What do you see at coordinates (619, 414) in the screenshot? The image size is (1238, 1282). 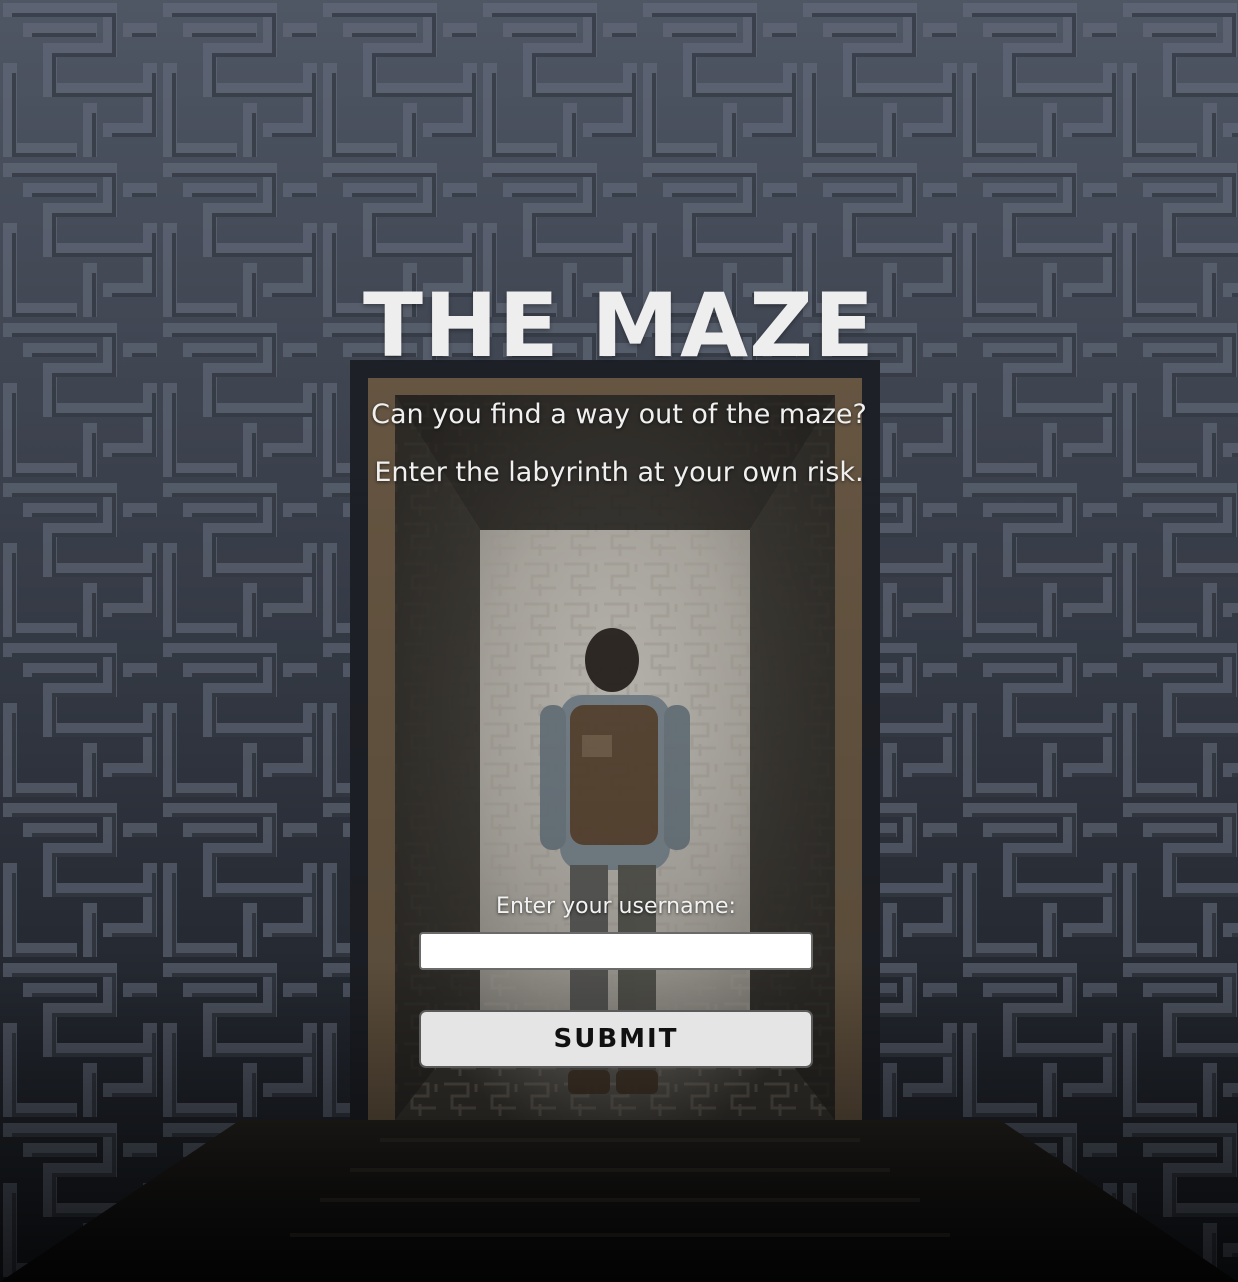 I see `tagline-question: Can you find a way out of the maze?` at bounding box center [619, 414].